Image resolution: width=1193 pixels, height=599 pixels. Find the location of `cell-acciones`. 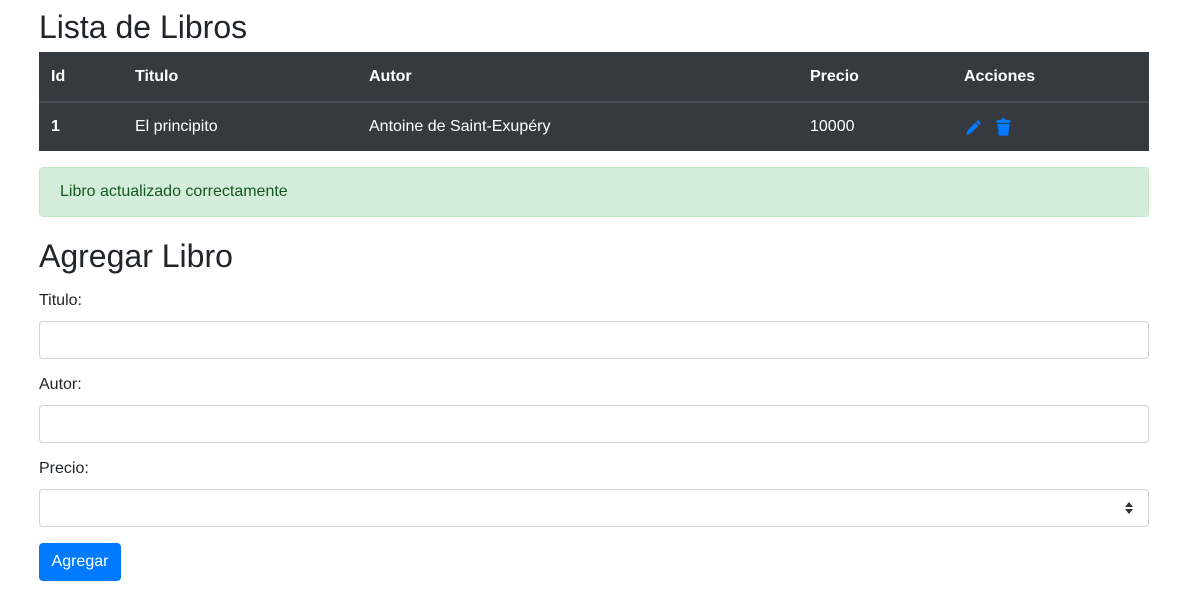

cell-acciones is located at coordinates (1050, 126).